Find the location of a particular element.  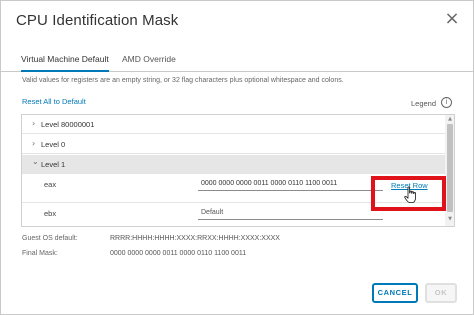

guest-os-default-value: RRRR:HHHH:HHHH:XXXX:RRXX:HHHH:XXXX:XXXX is located at coordinates (195, 238).